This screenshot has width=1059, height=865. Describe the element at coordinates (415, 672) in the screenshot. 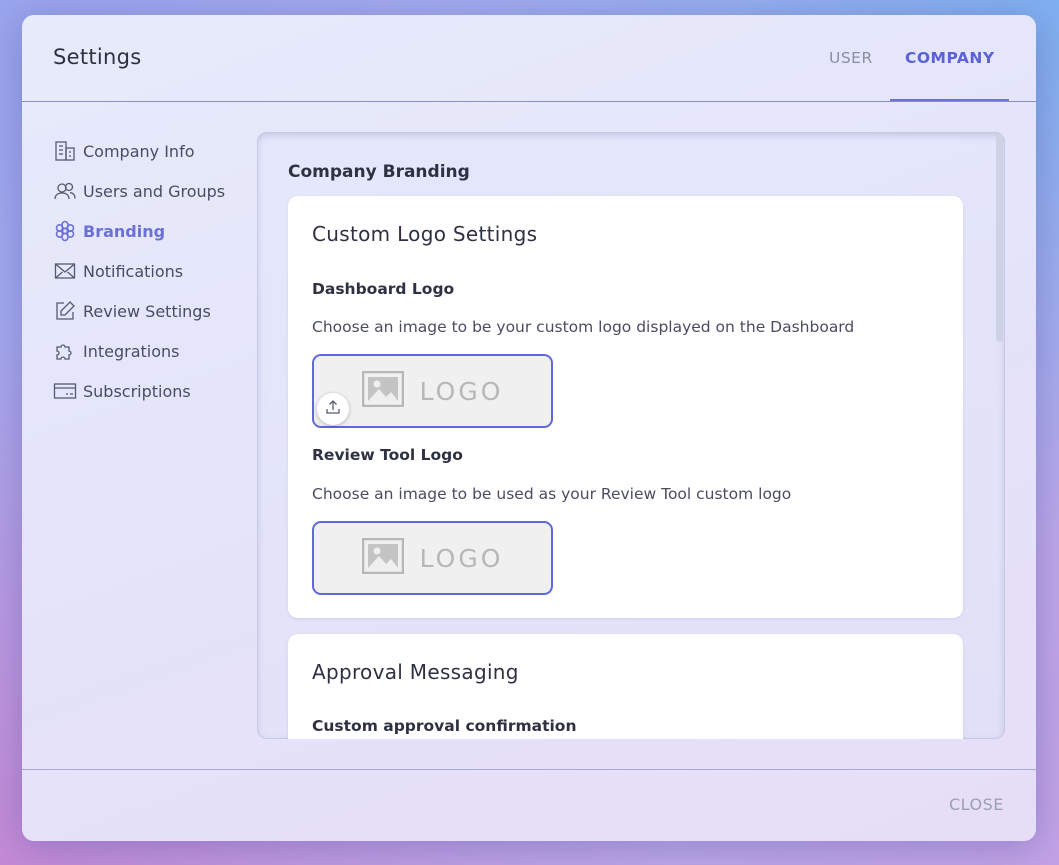

I see `card-title: Approval Messaging` at that location.